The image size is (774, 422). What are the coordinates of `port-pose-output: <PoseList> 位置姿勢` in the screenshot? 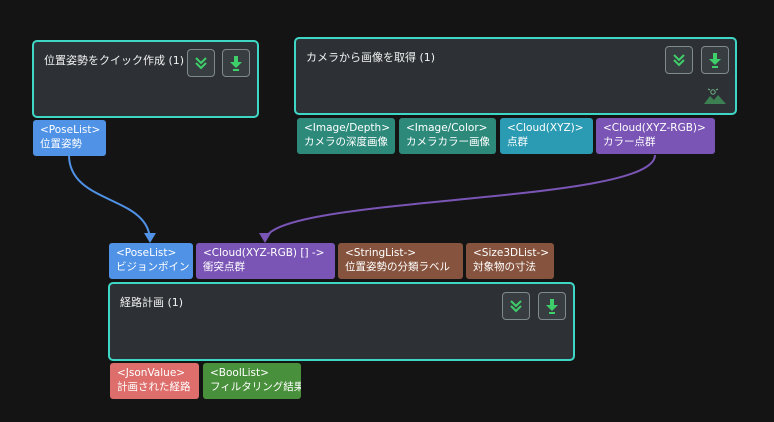 It's located at (69, 138).